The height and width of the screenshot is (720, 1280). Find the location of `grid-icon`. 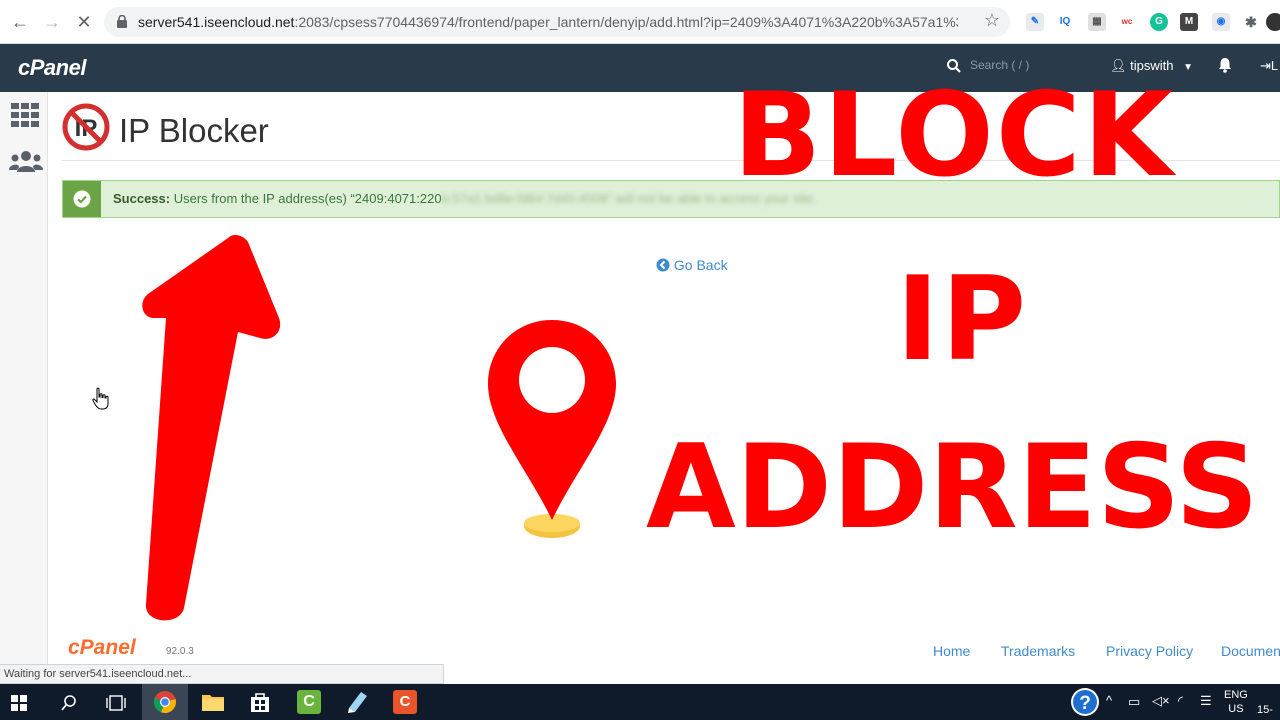

grid-icon is located at coordinates (25, 115).